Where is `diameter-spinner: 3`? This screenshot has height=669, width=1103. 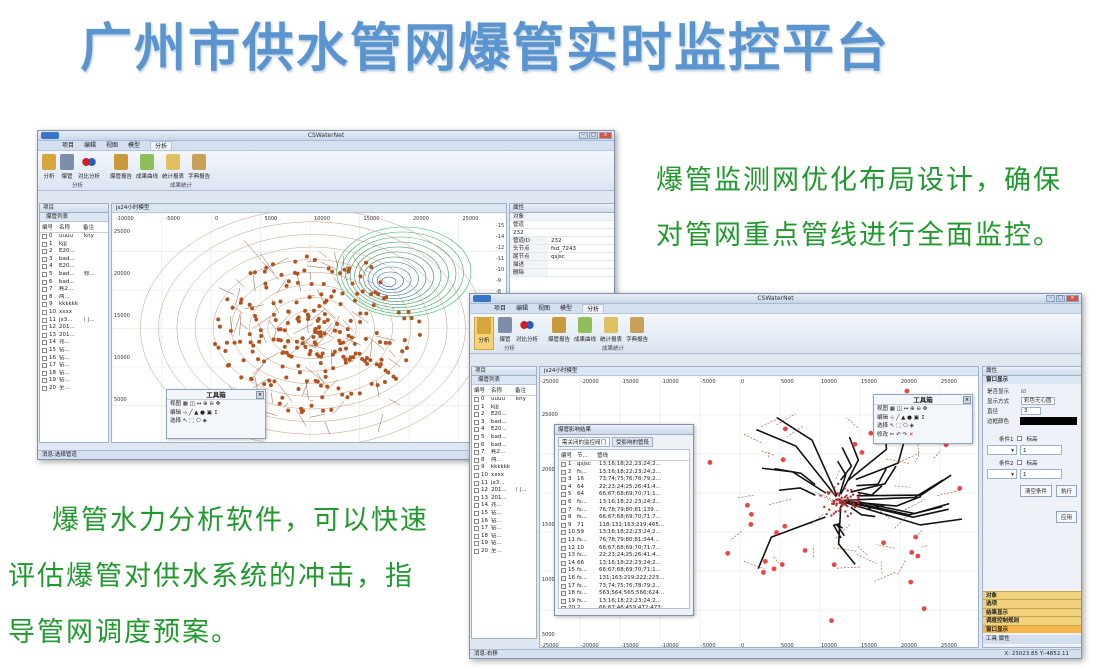 diameter-spinner: 3 is located at coordinates (1031, 411).